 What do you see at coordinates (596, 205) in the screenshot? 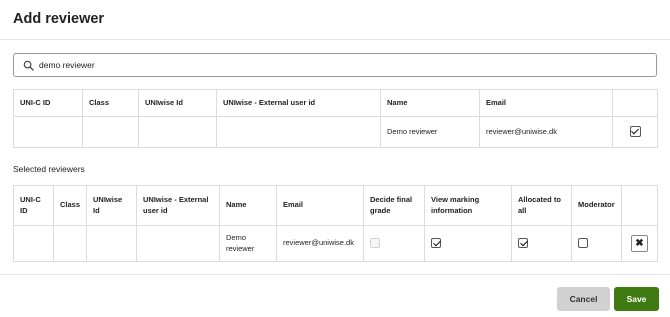
I see `column-header: Moderator` at bounding box center [596, 205].